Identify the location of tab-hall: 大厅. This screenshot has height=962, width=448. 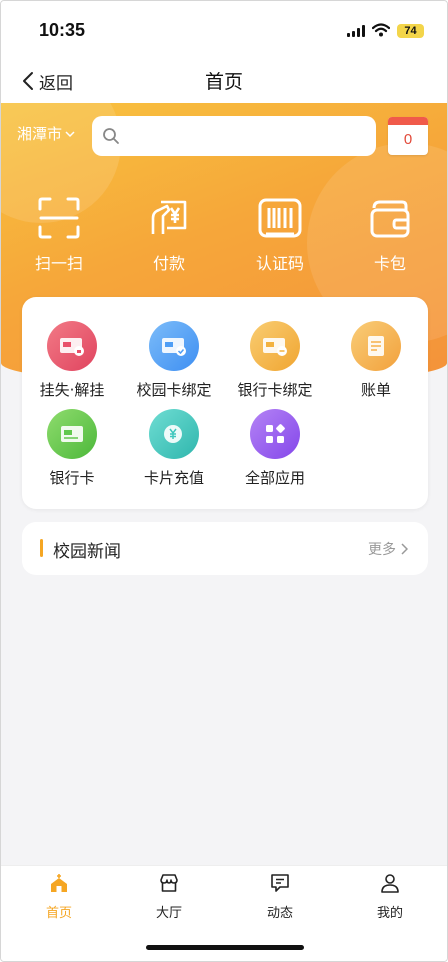
(169, 896).